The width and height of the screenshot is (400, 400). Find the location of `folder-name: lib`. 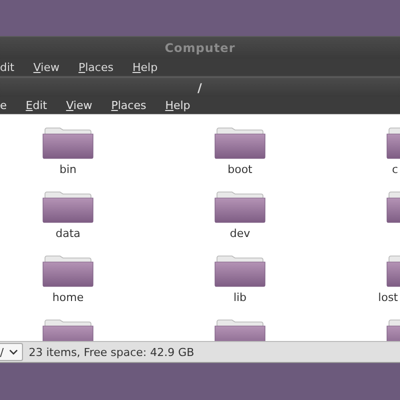

folder-name: lib is located at coordinates (240, 297).